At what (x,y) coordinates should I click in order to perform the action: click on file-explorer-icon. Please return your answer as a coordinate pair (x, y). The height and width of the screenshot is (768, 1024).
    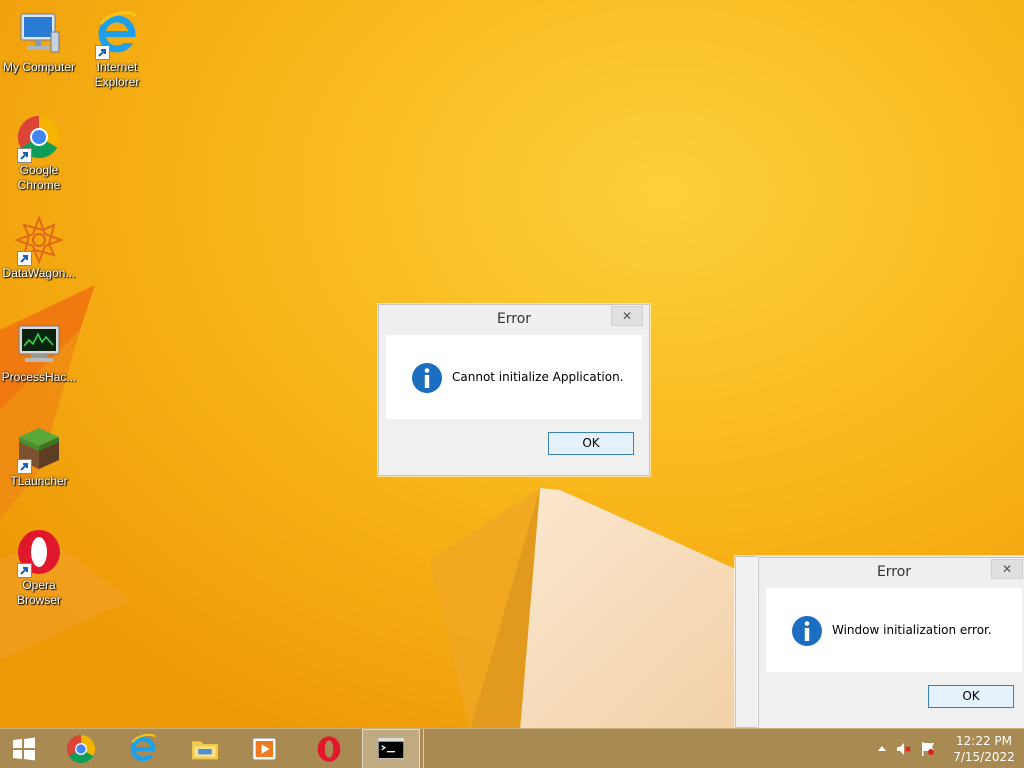
    Looking at the image, I should click on (205, 750).